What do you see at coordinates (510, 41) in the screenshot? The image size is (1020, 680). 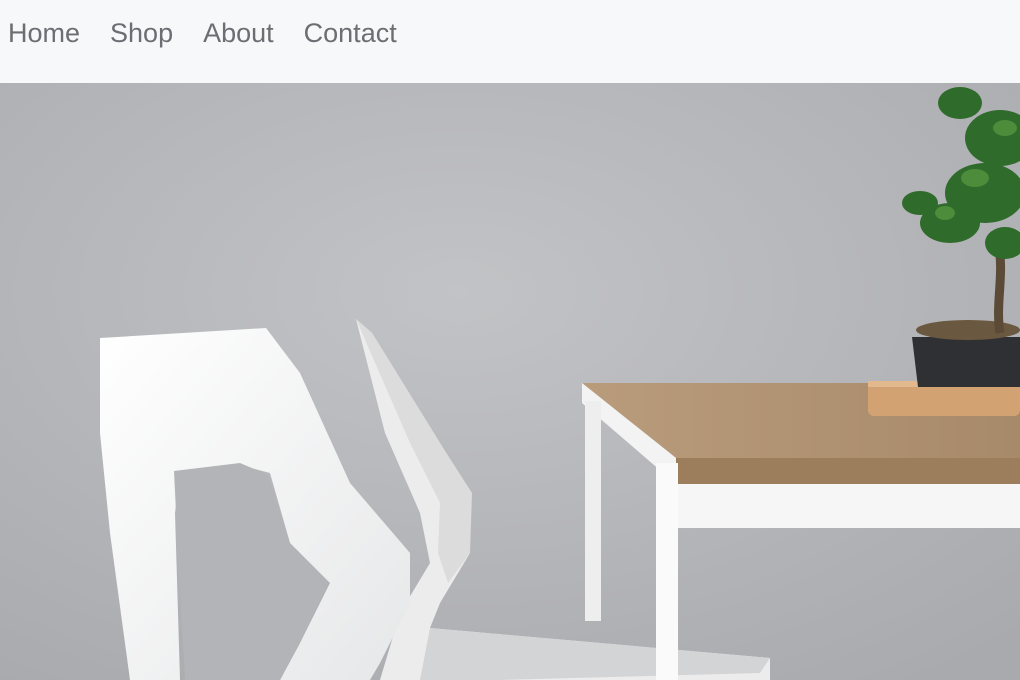 I see `top-navbar: Home Shop About Contact` at bounding box center [510, 41].